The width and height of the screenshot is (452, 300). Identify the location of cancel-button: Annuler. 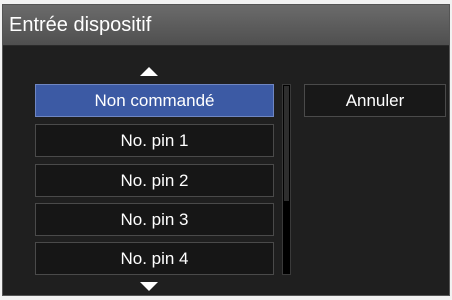
(375, 100).